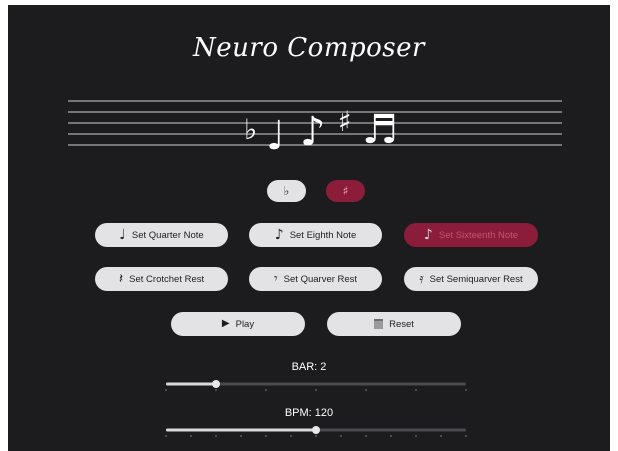 The height and width of the screenshot is (451, 618). I want to click on quarter-note-mark: ♩, so click(275, 134).